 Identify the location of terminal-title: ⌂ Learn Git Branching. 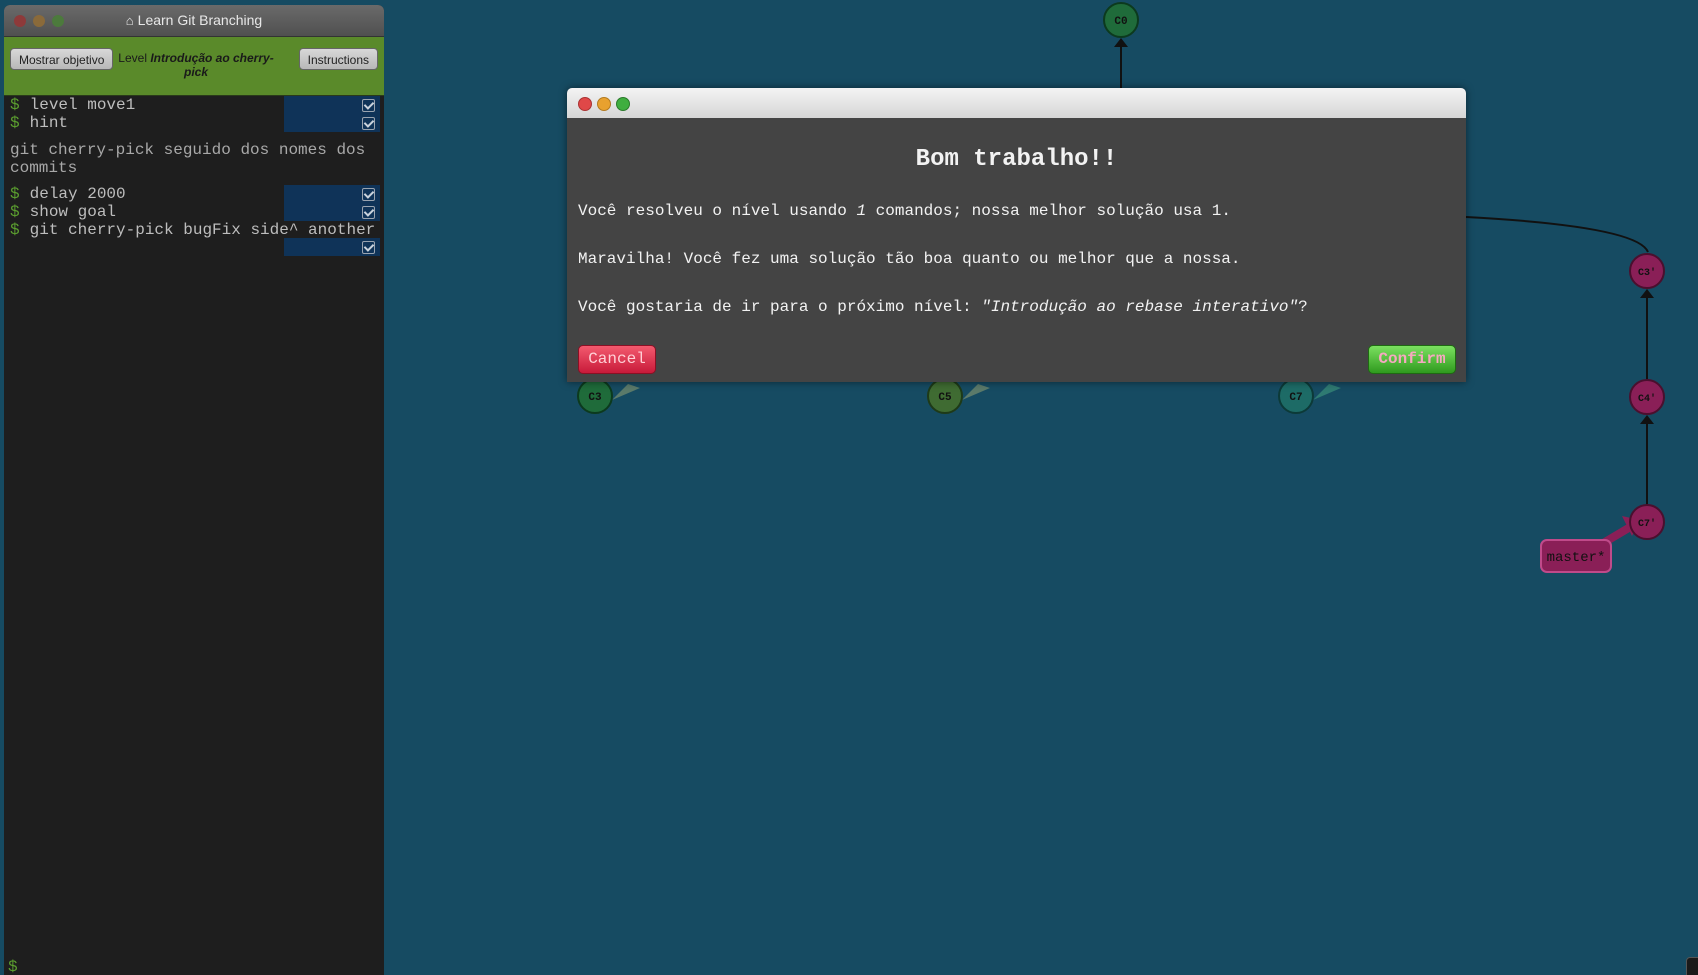
(194, 20).